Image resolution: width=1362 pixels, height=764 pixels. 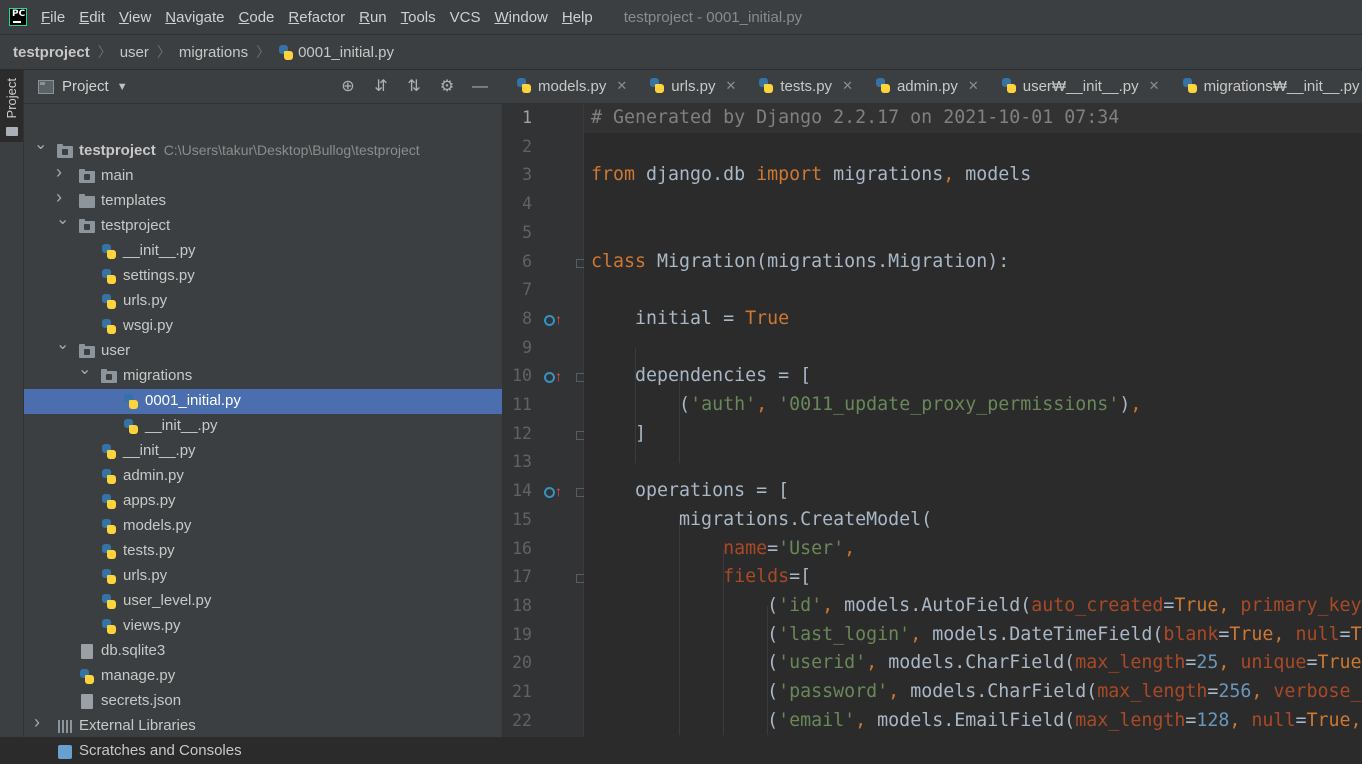 I want to click on tree-item: wsgi.py, so click(x=263, y=326).